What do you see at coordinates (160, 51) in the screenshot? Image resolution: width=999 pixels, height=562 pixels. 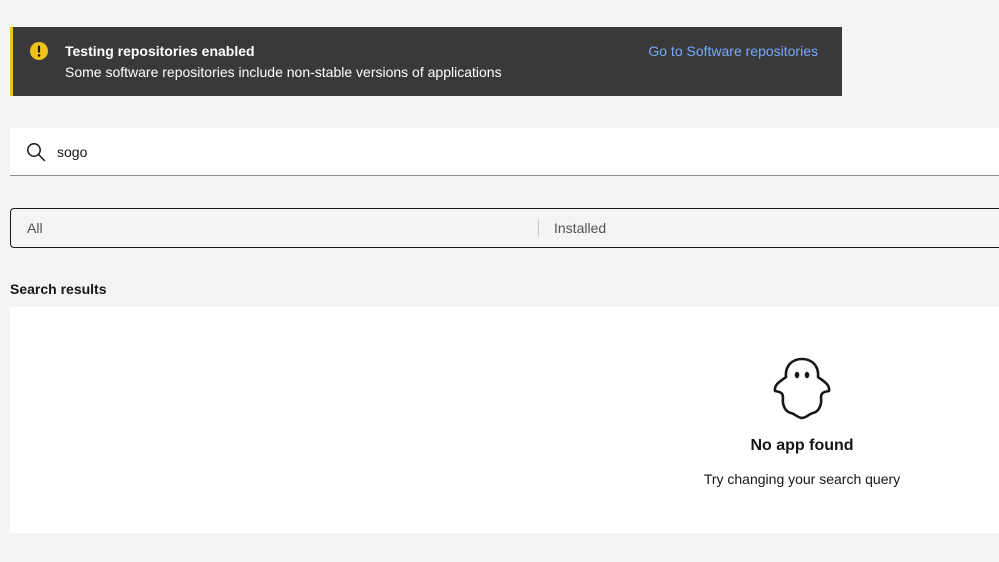 I see `banner-title: Testing repositories enabled` at bounding box center [160, 51].